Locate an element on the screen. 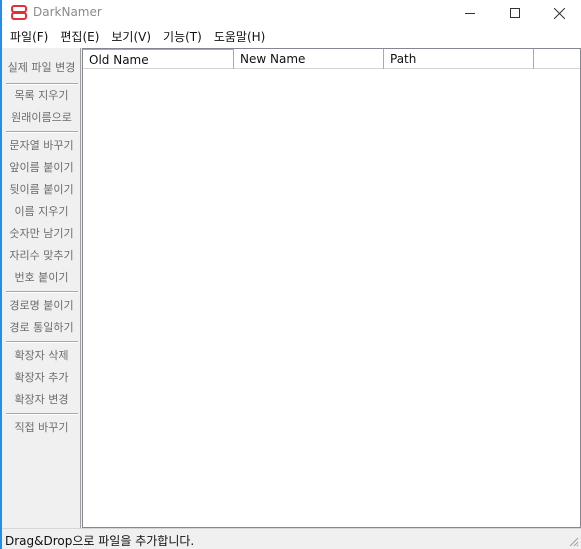 The width and height of the screenshot is (581, 549). unify-path-button: 경로 통일하기 is located at coordinates (41, 328).